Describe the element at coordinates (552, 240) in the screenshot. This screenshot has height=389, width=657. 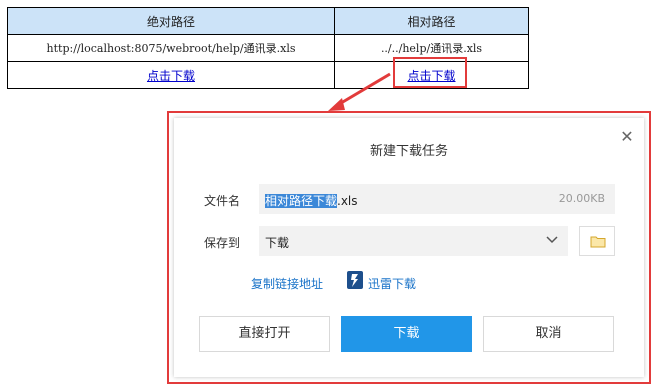
I see `chevron-down-icon` at that location.